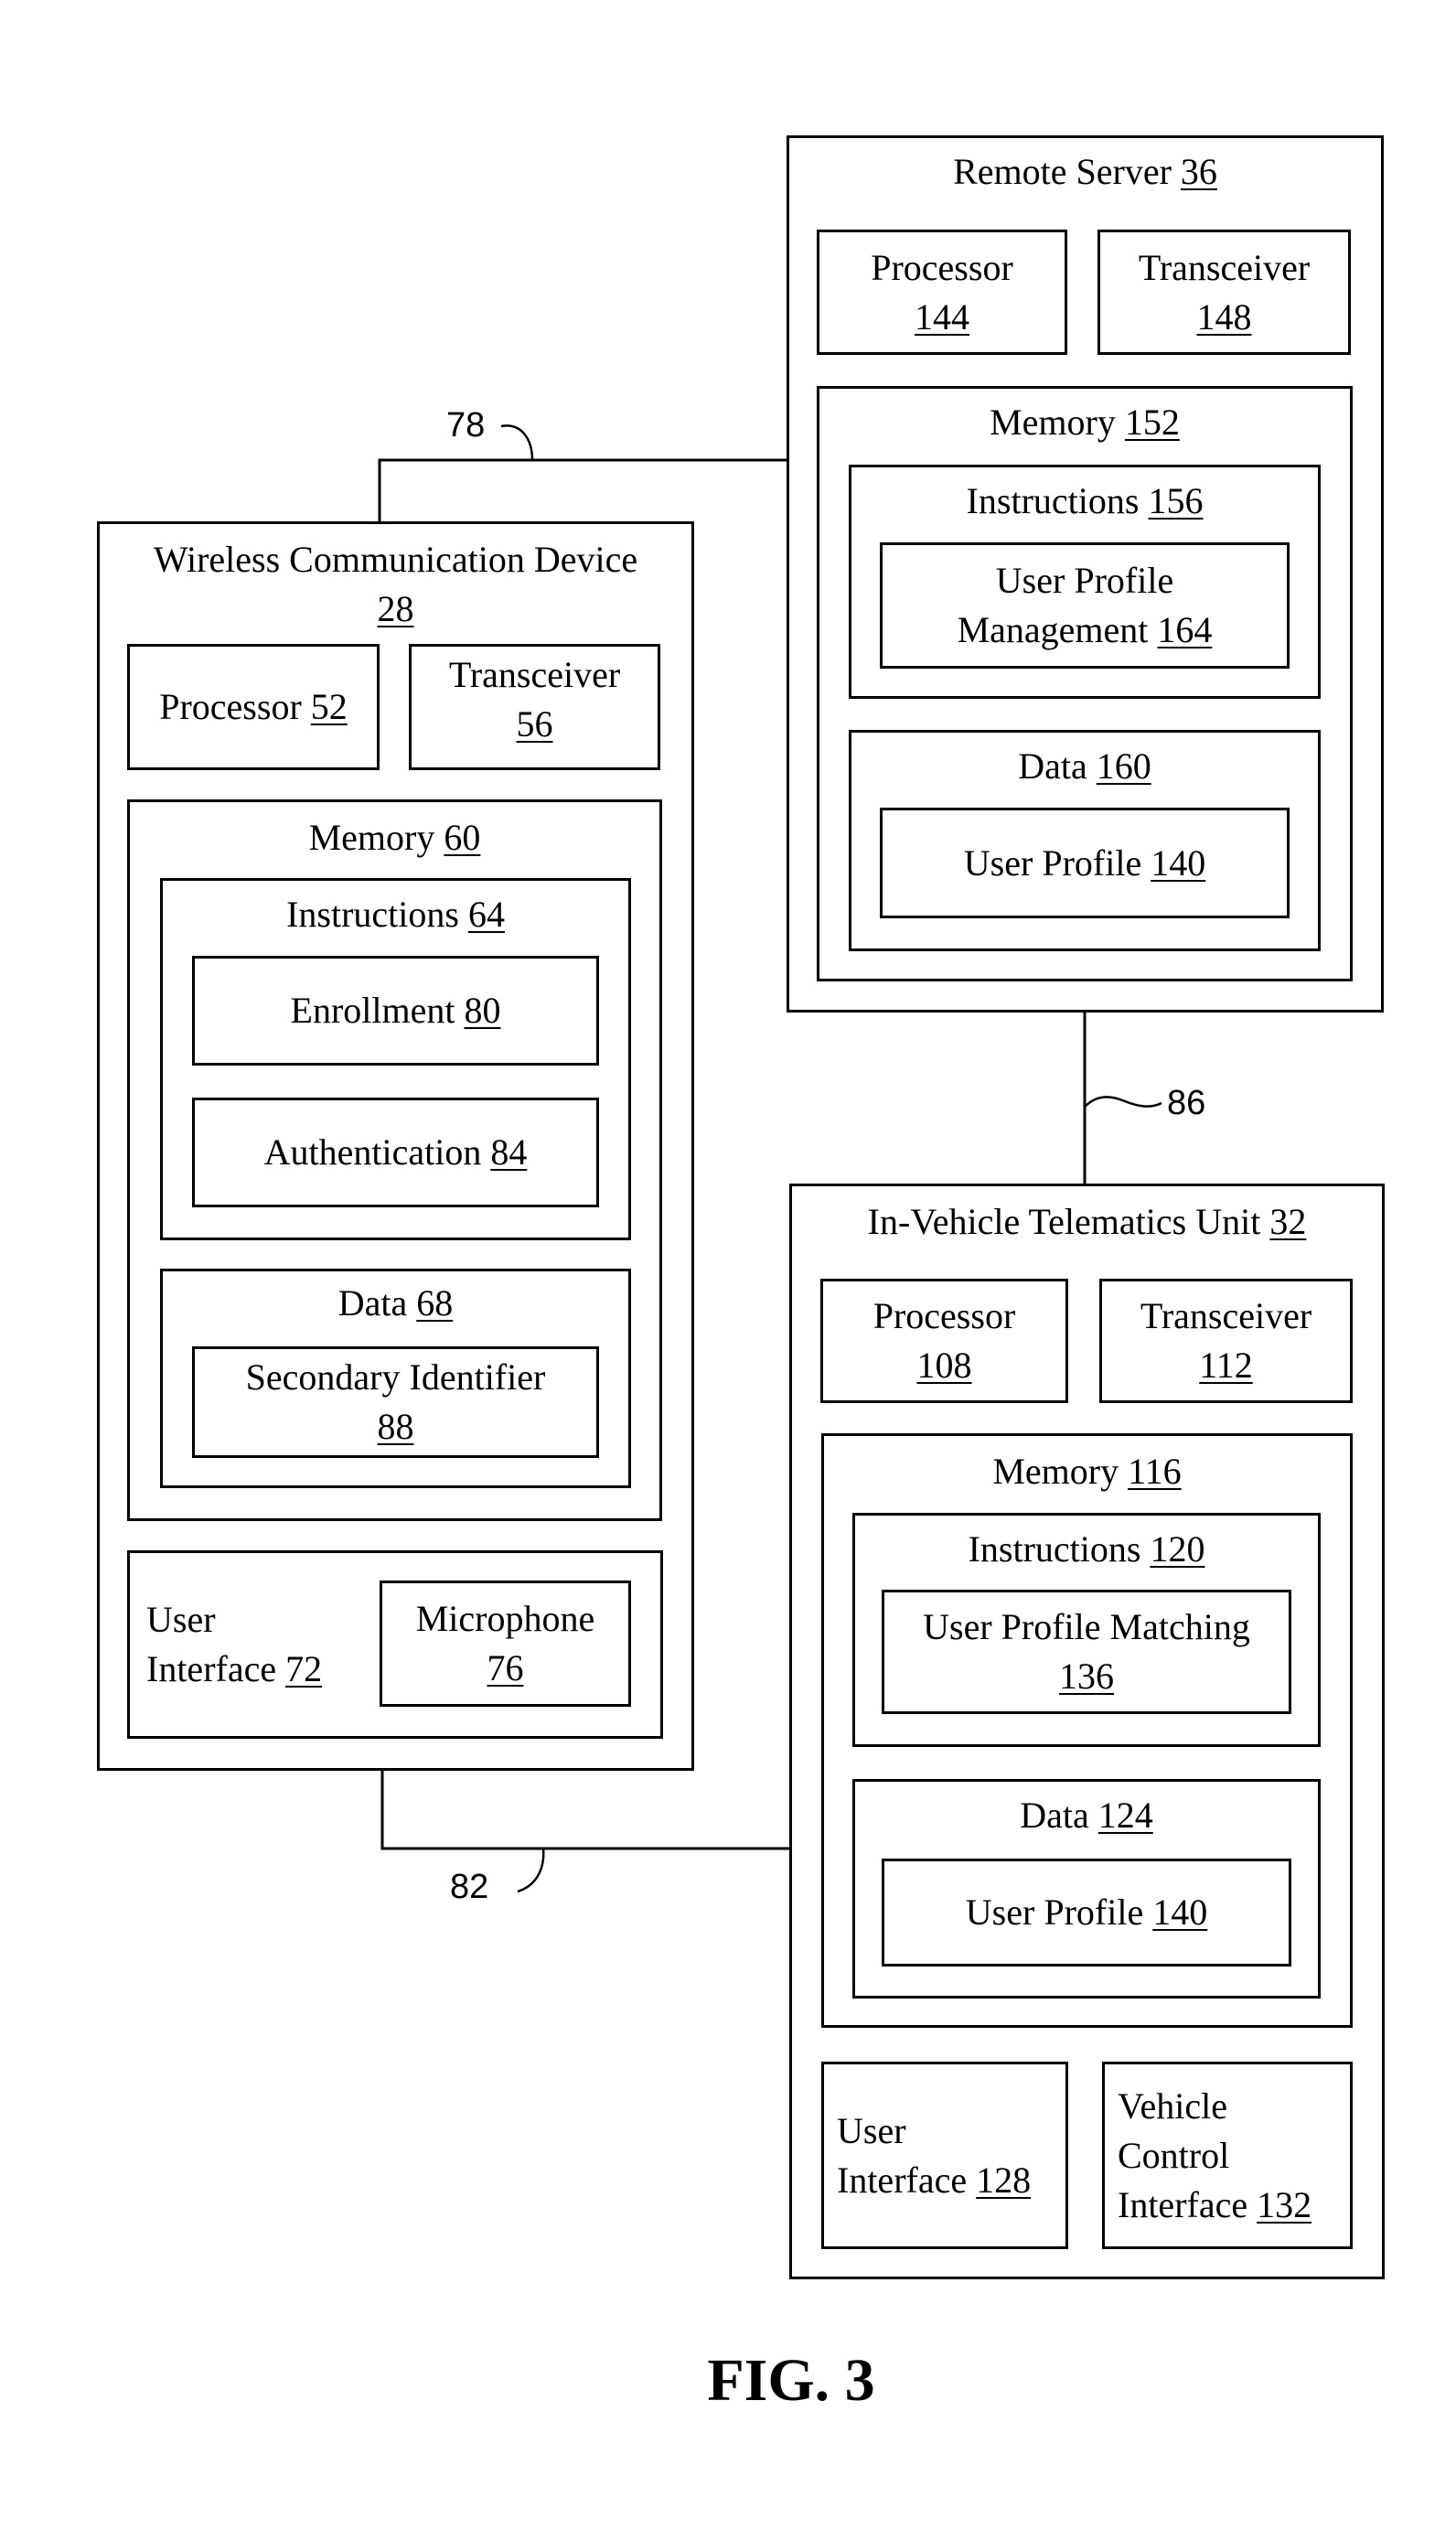 The image size is (1456, 2540). I want to click on telematics-transceiver: Transceiver 112, so click(1226, 1341).